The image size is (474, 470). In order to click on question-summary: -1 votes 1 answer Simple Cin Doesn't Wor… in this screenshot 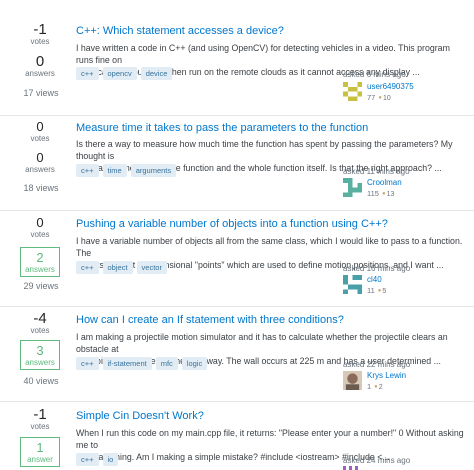, I will do `click(237, 436)`.